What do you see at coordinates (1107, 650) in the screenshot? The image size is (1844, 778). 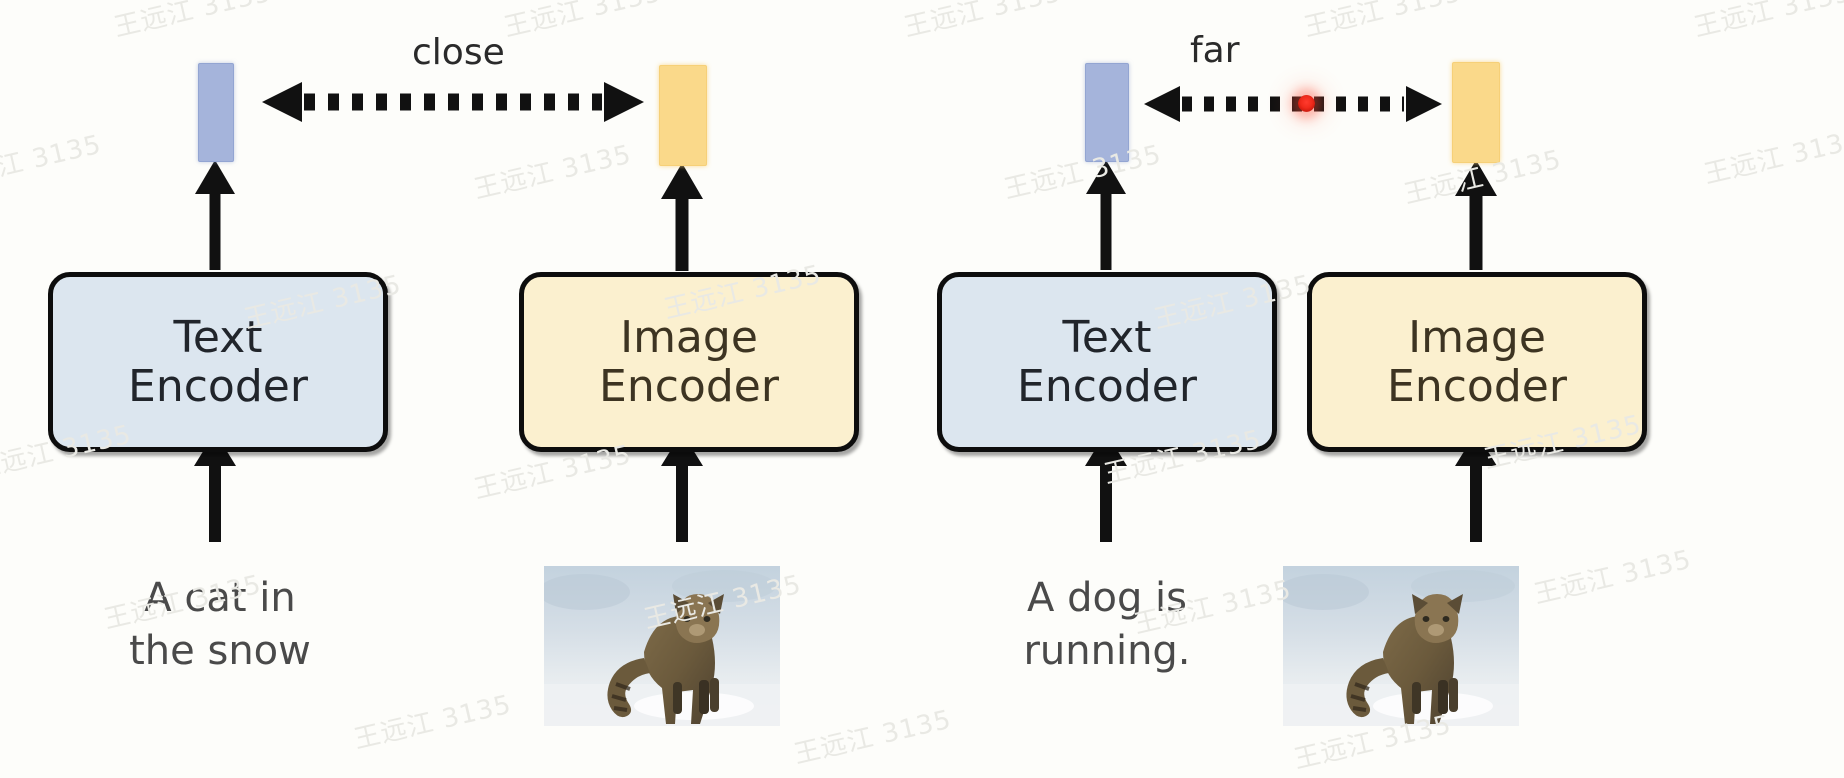 I see `text-caption-line2: running.` at bounding box center [1107, 650].